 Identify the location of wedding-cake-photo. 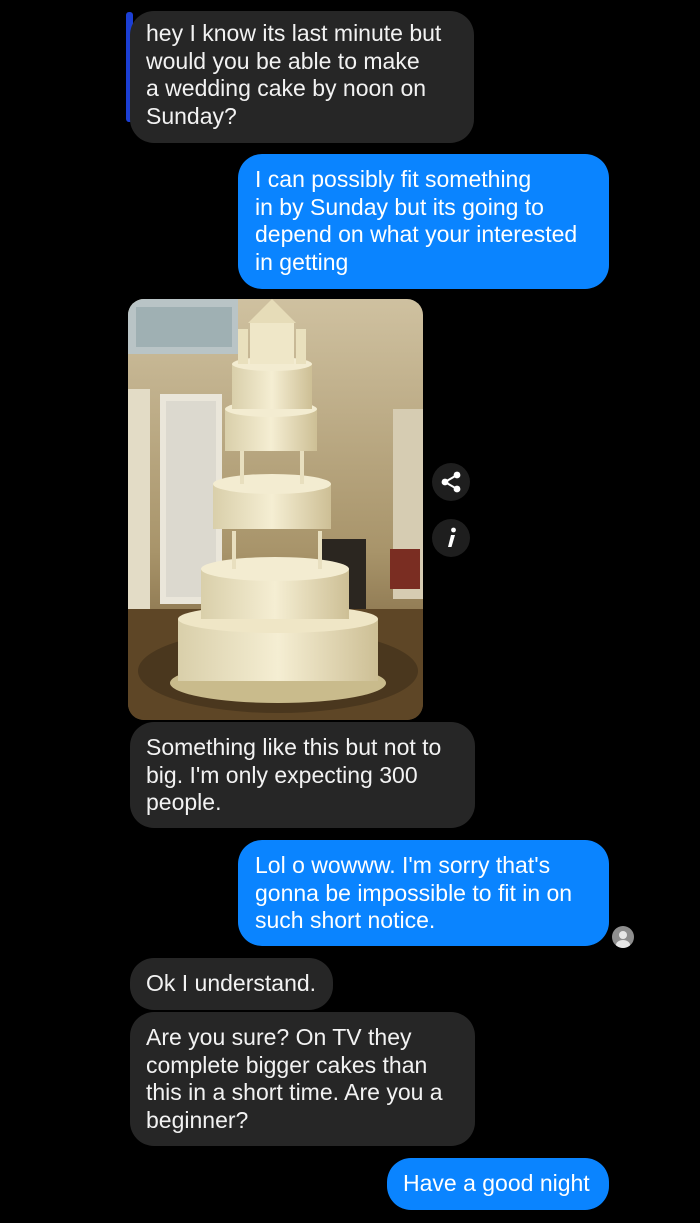
(275, 509).